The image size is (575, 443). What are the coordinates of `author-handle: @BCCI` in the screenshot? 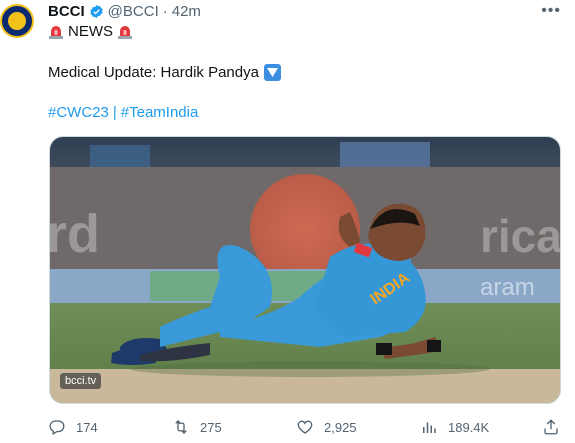 It's located at (133, 11).